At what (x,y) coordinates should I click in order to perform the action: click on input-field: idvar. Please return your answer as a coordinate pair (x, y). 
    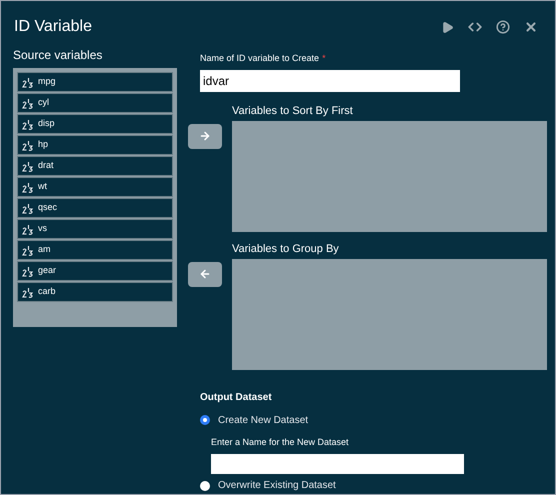
    Looking at the image, I should click on (330, 81).